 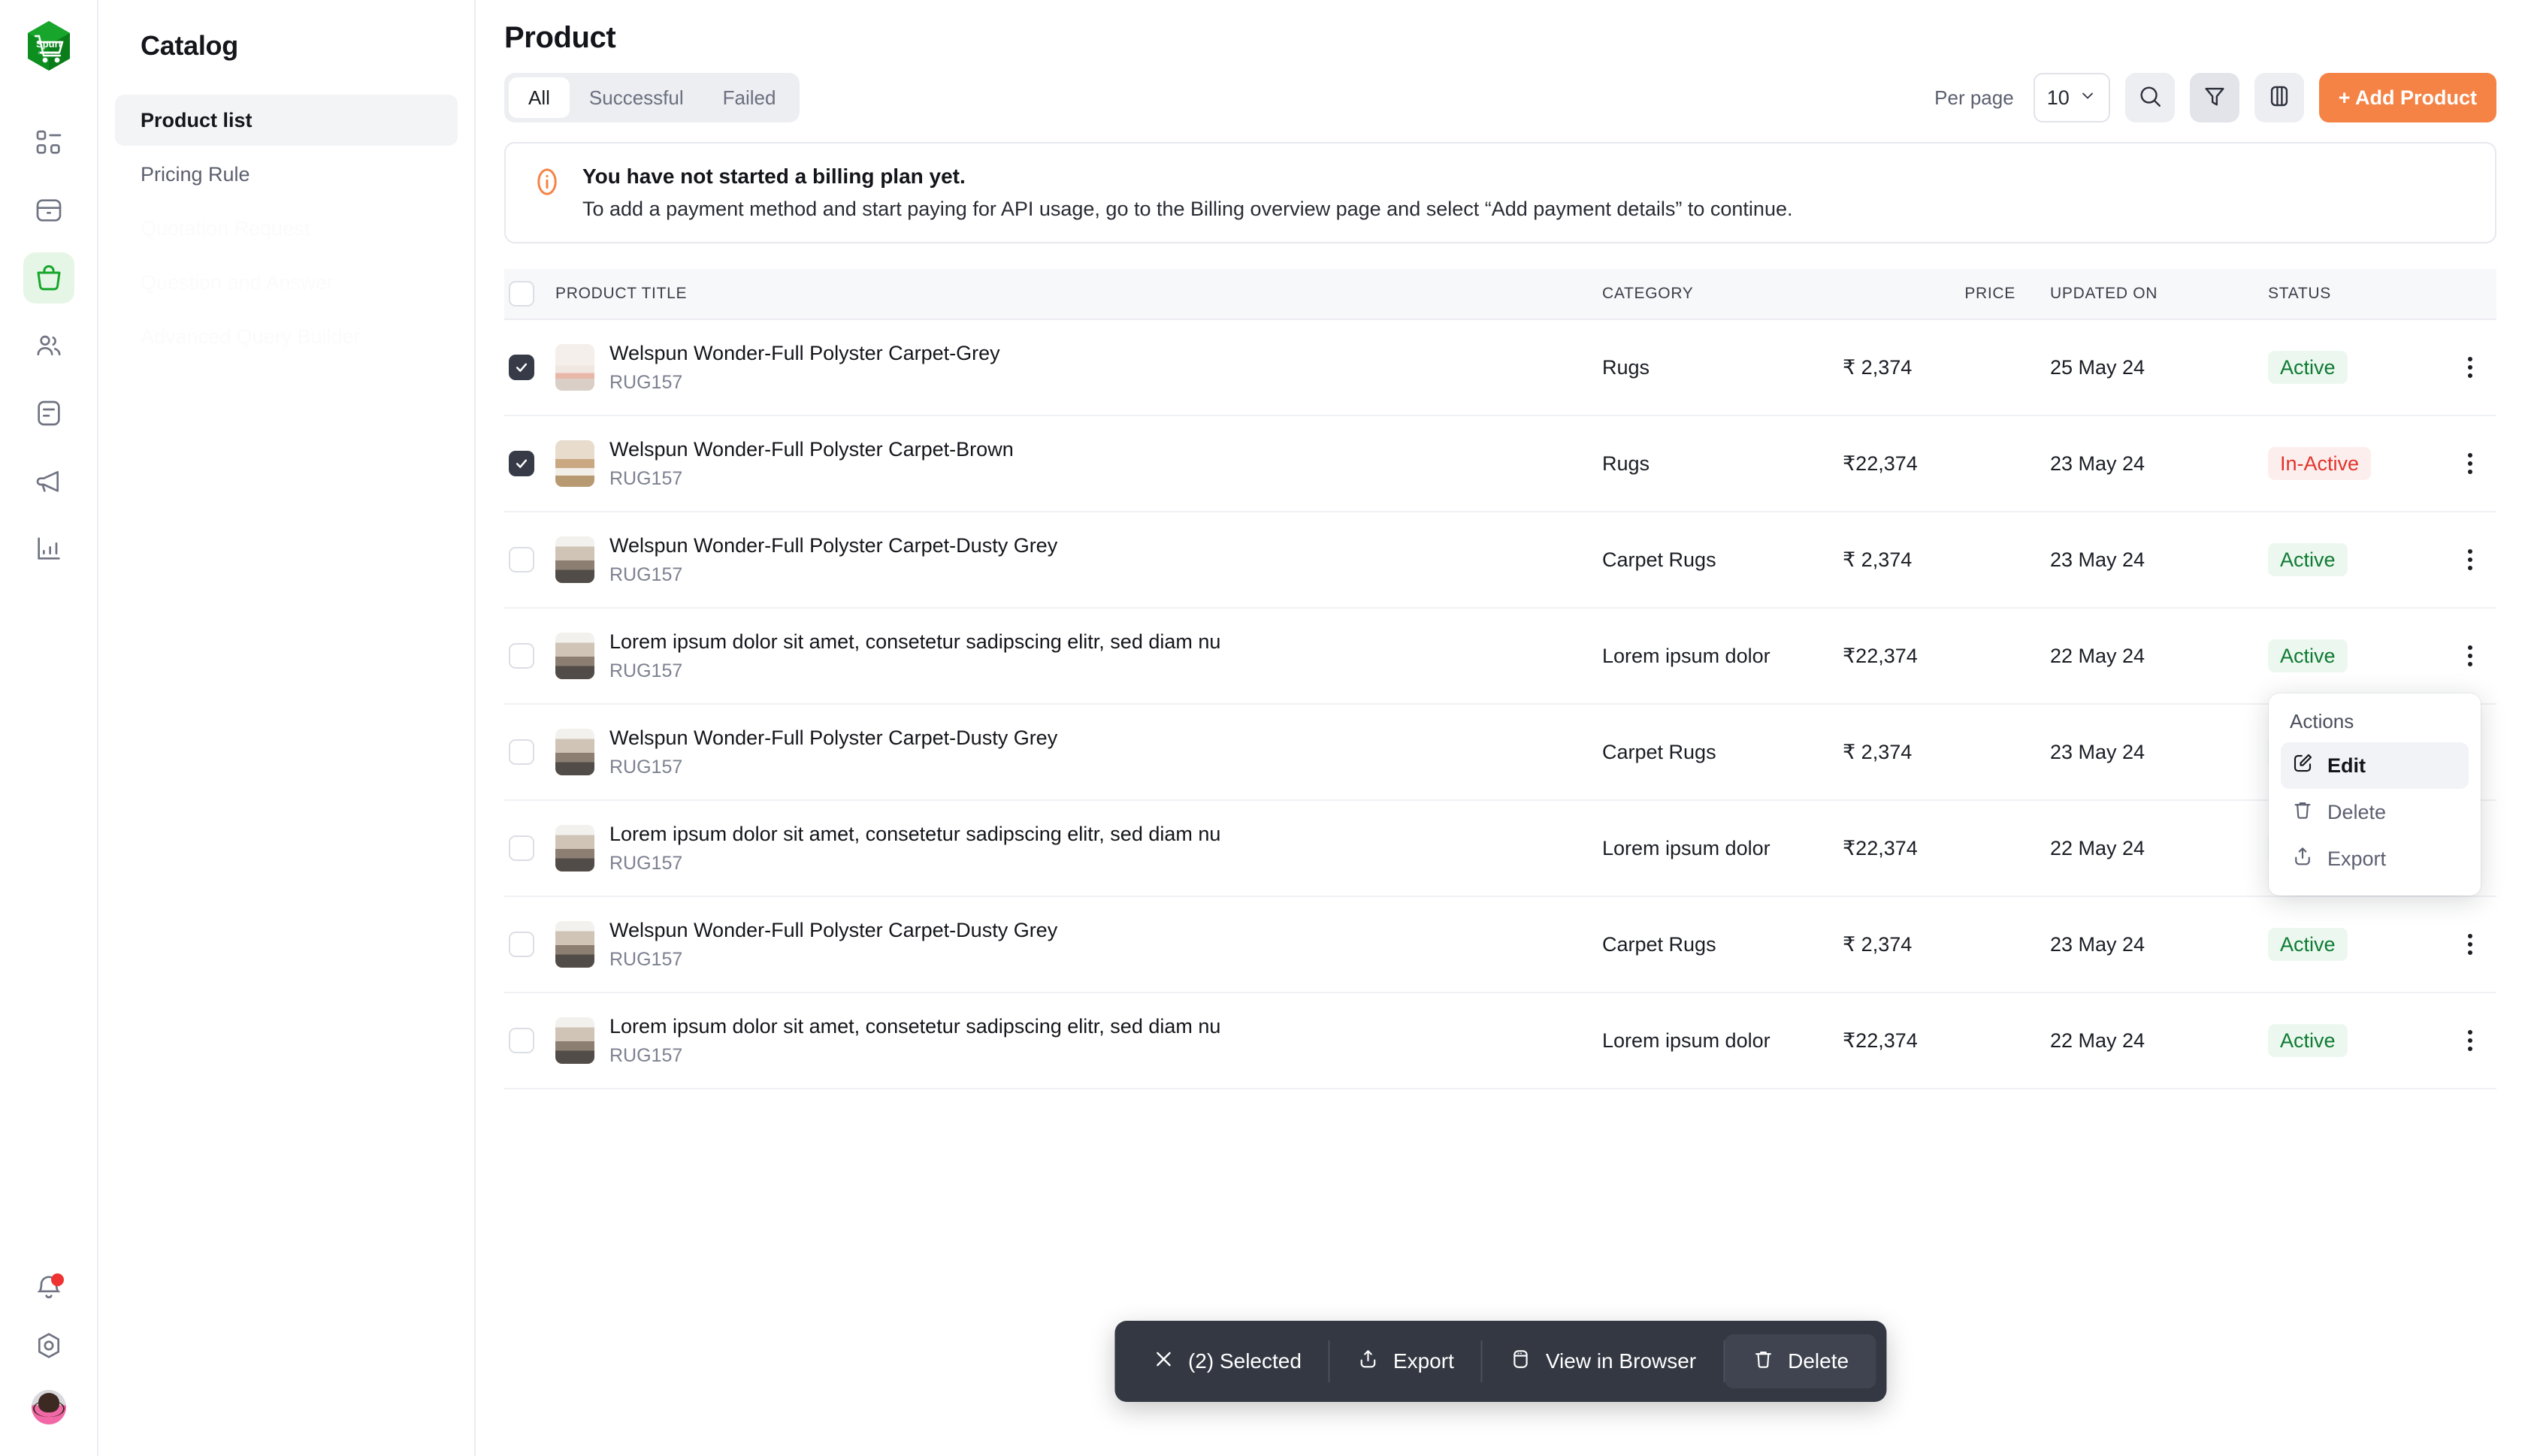 I want to click on tab-failed: Failed, so click(x=750, y=97).